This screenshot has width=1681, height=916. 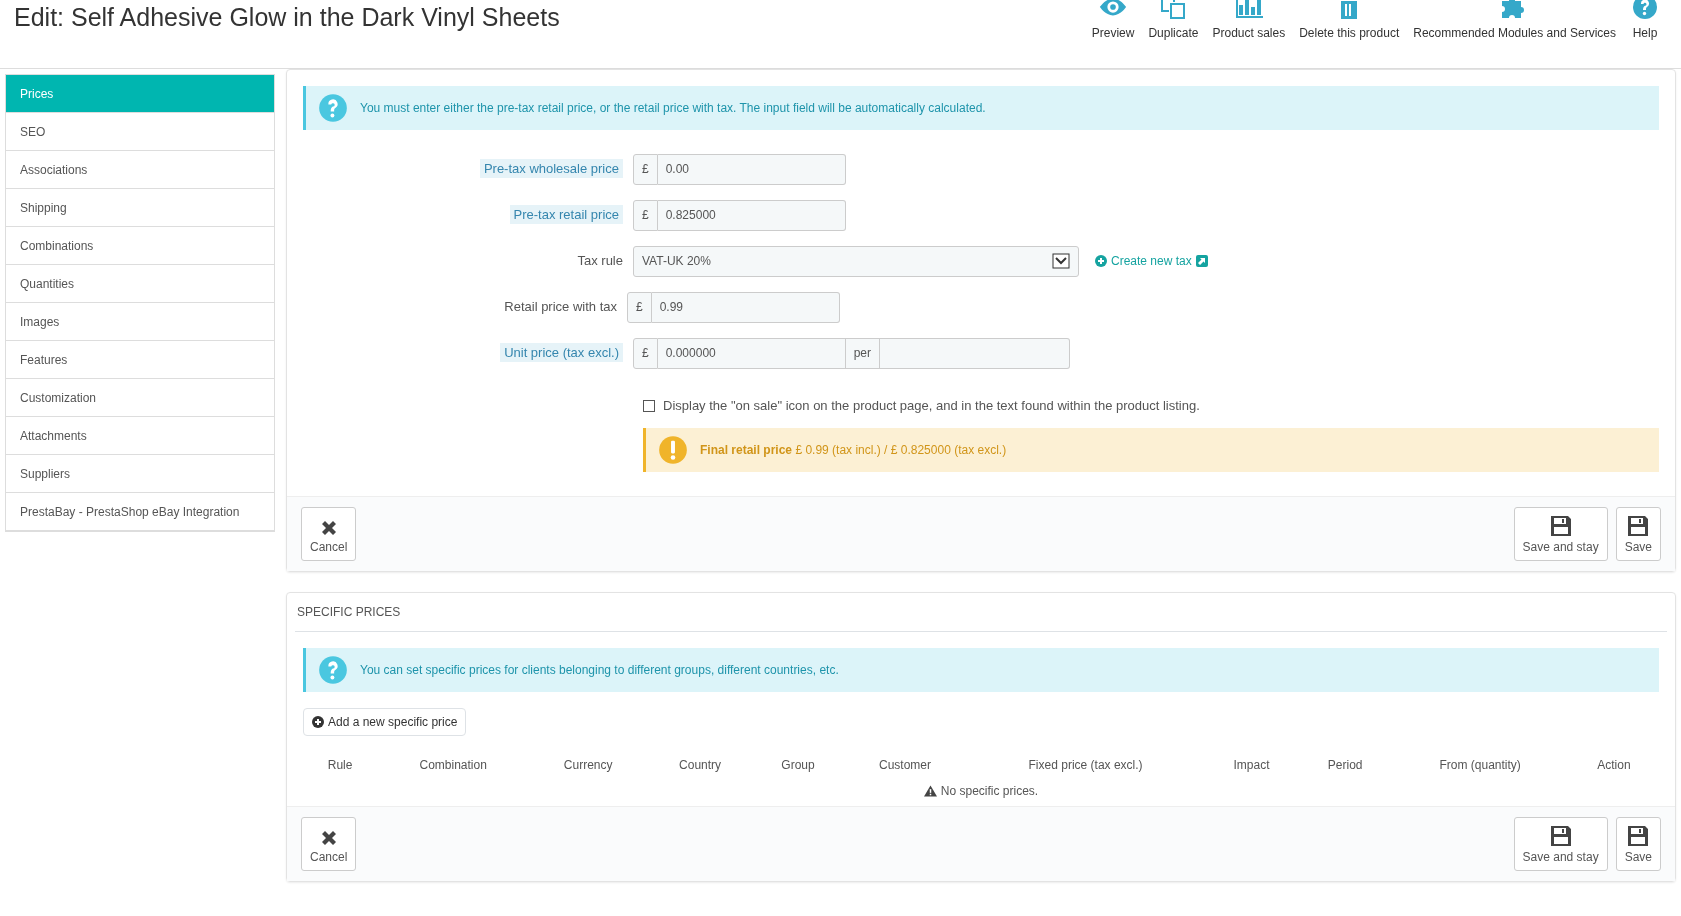 I want to click on price-input: 0.000000, so click(x=751, y=353).